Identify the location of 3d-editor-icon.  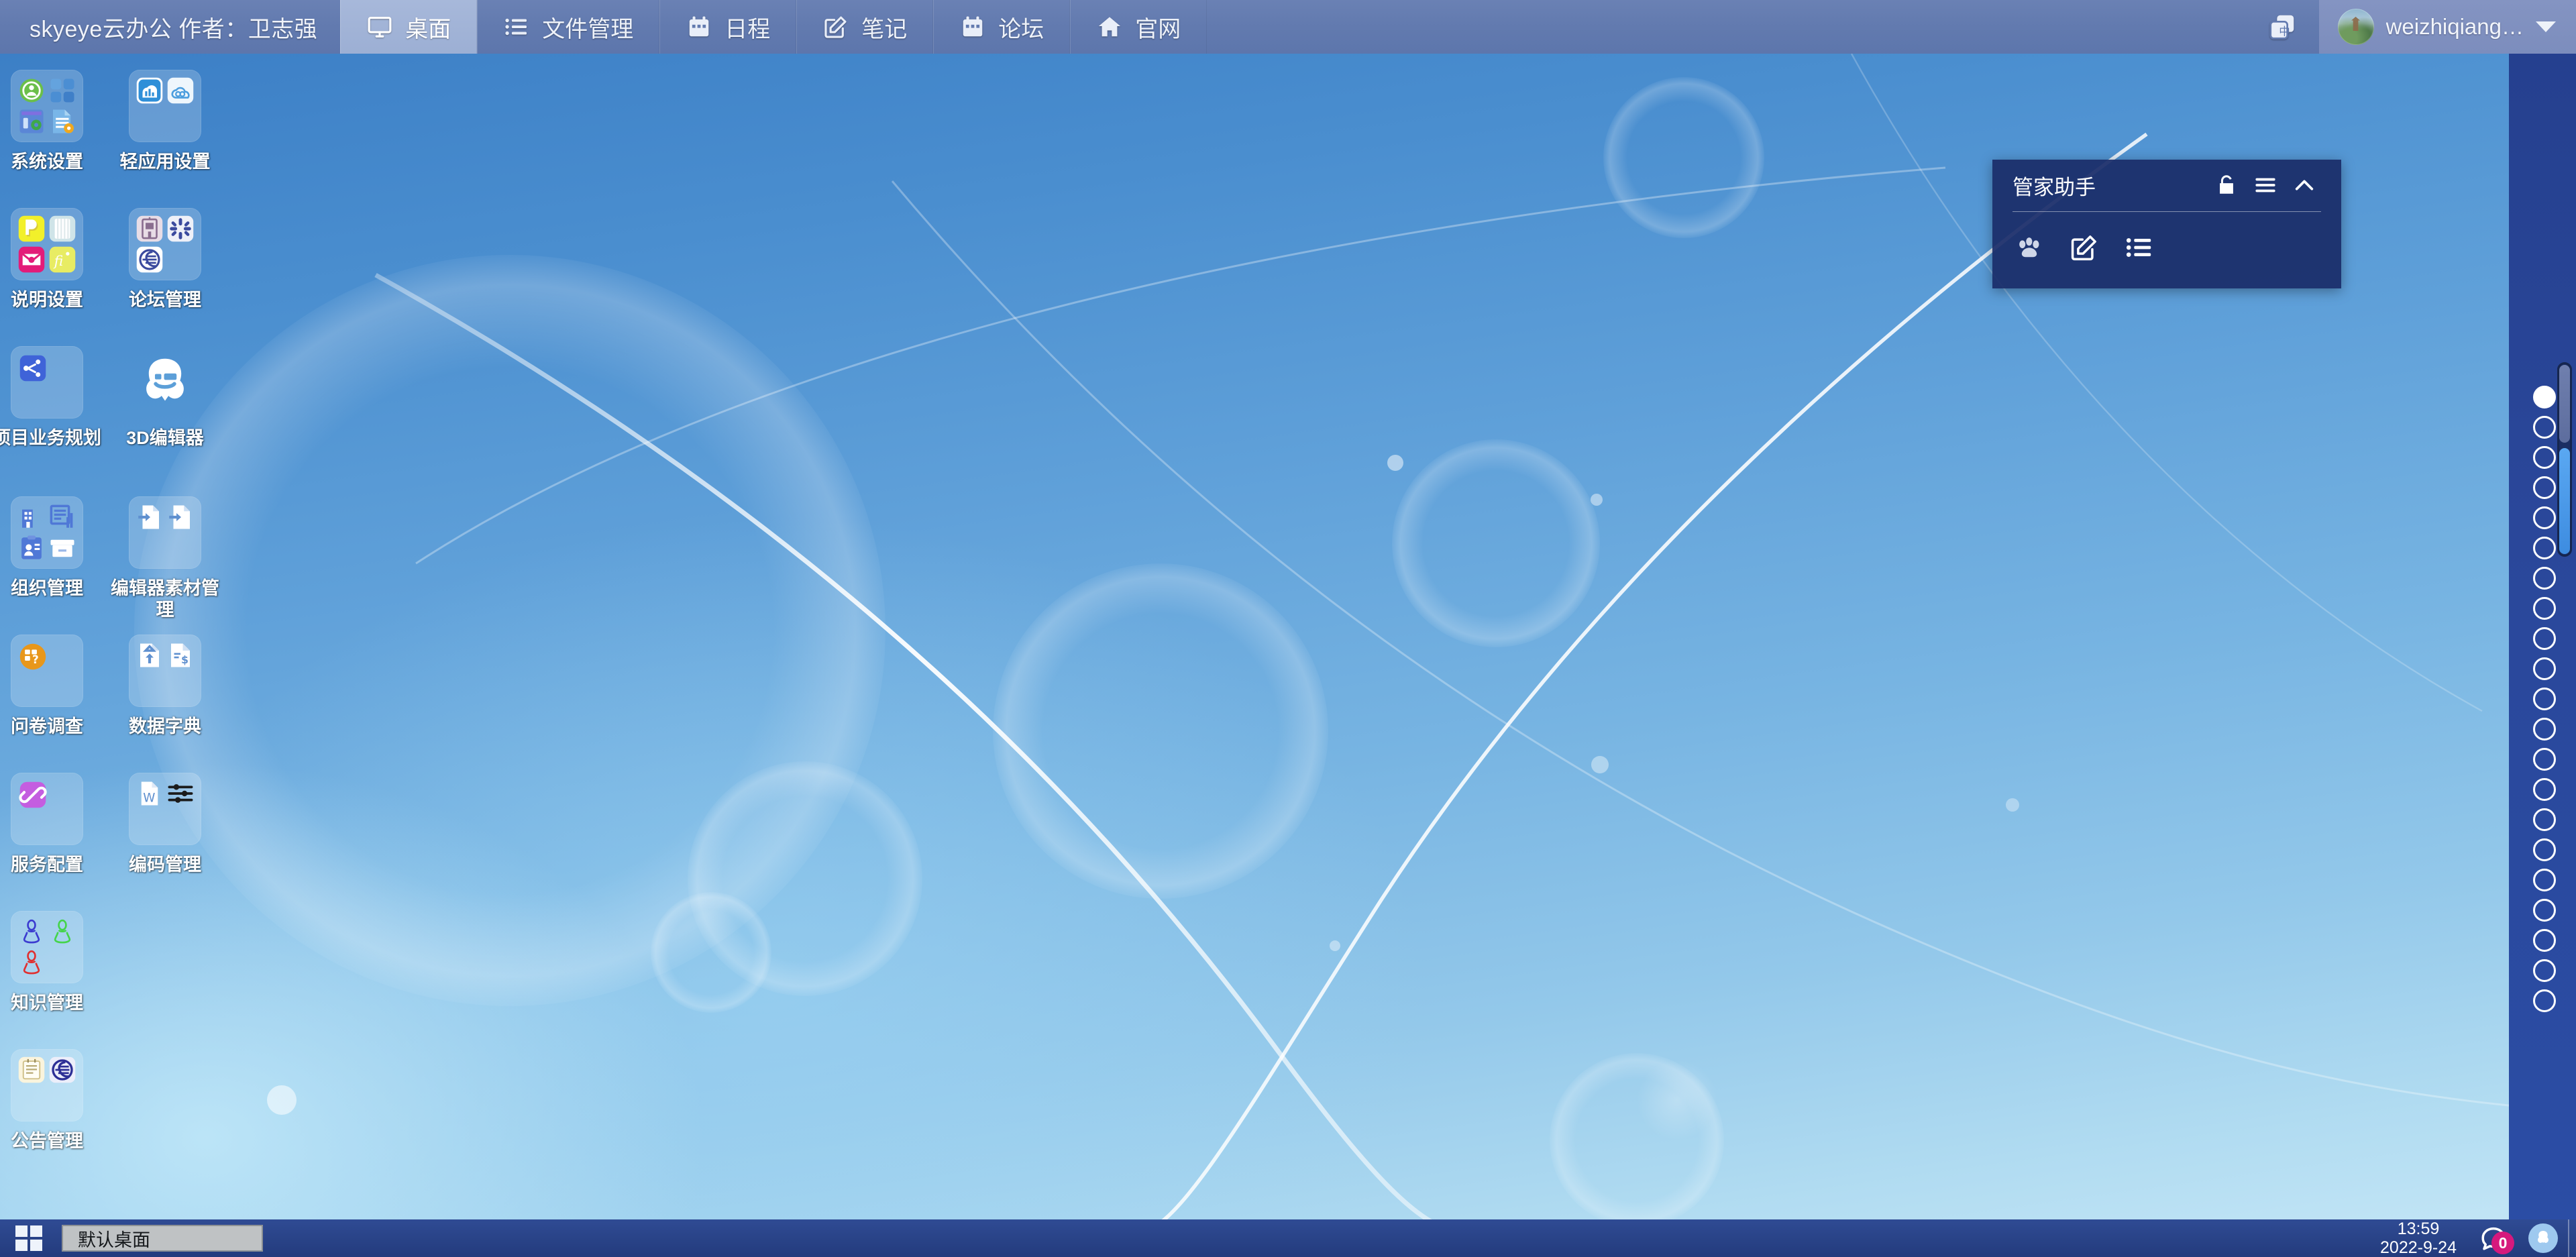
(165, 383).